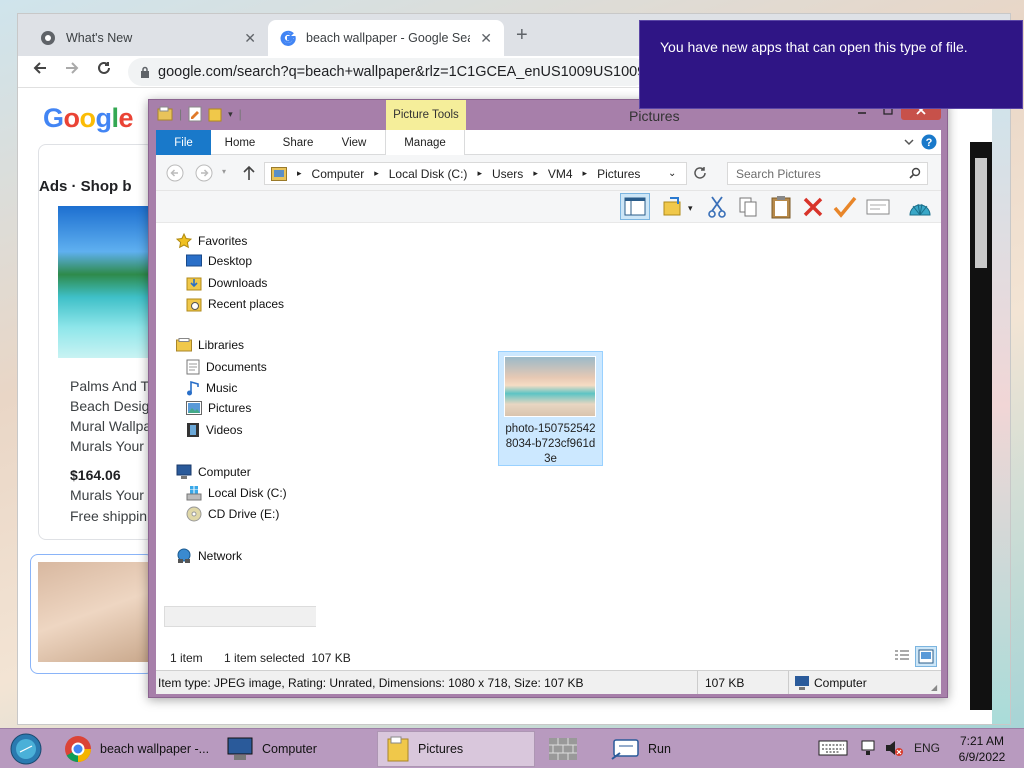  Describe the element at coordinates (110, 426) in the screenshot. I see `product-title-line: Mural Wallpa` at that location.